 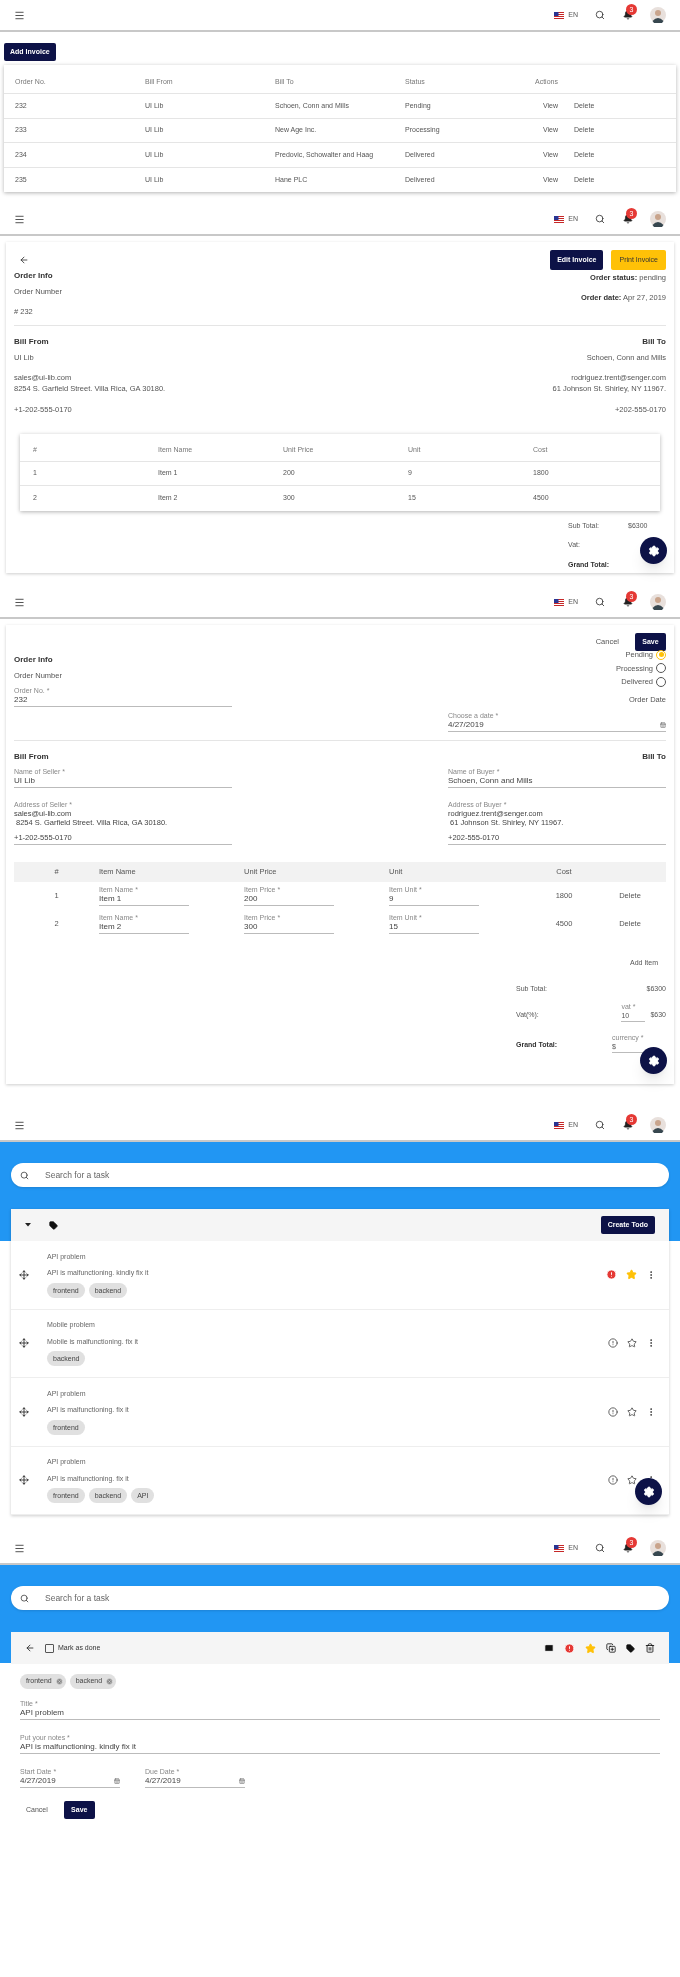 I want to click on caret-icon, so click(x=28, y=1225).